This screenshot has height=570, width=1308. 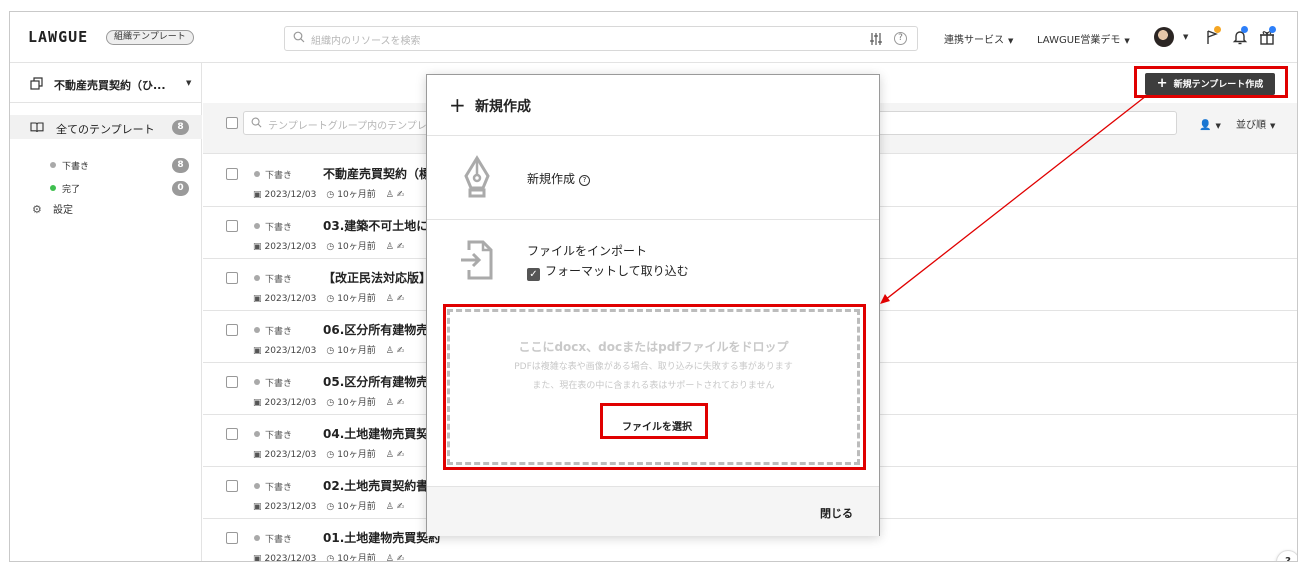 What do you see at coordinates (978, 38) in the screenshot?
I see `integrations-menu: 連携サービス ▼` at bounding box center [978, 38].